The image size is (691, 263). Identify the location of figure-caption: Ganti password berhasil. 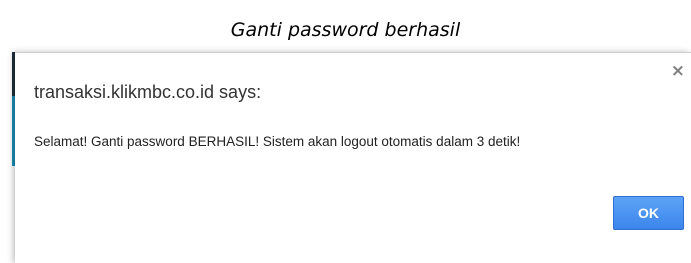
(345, 30).